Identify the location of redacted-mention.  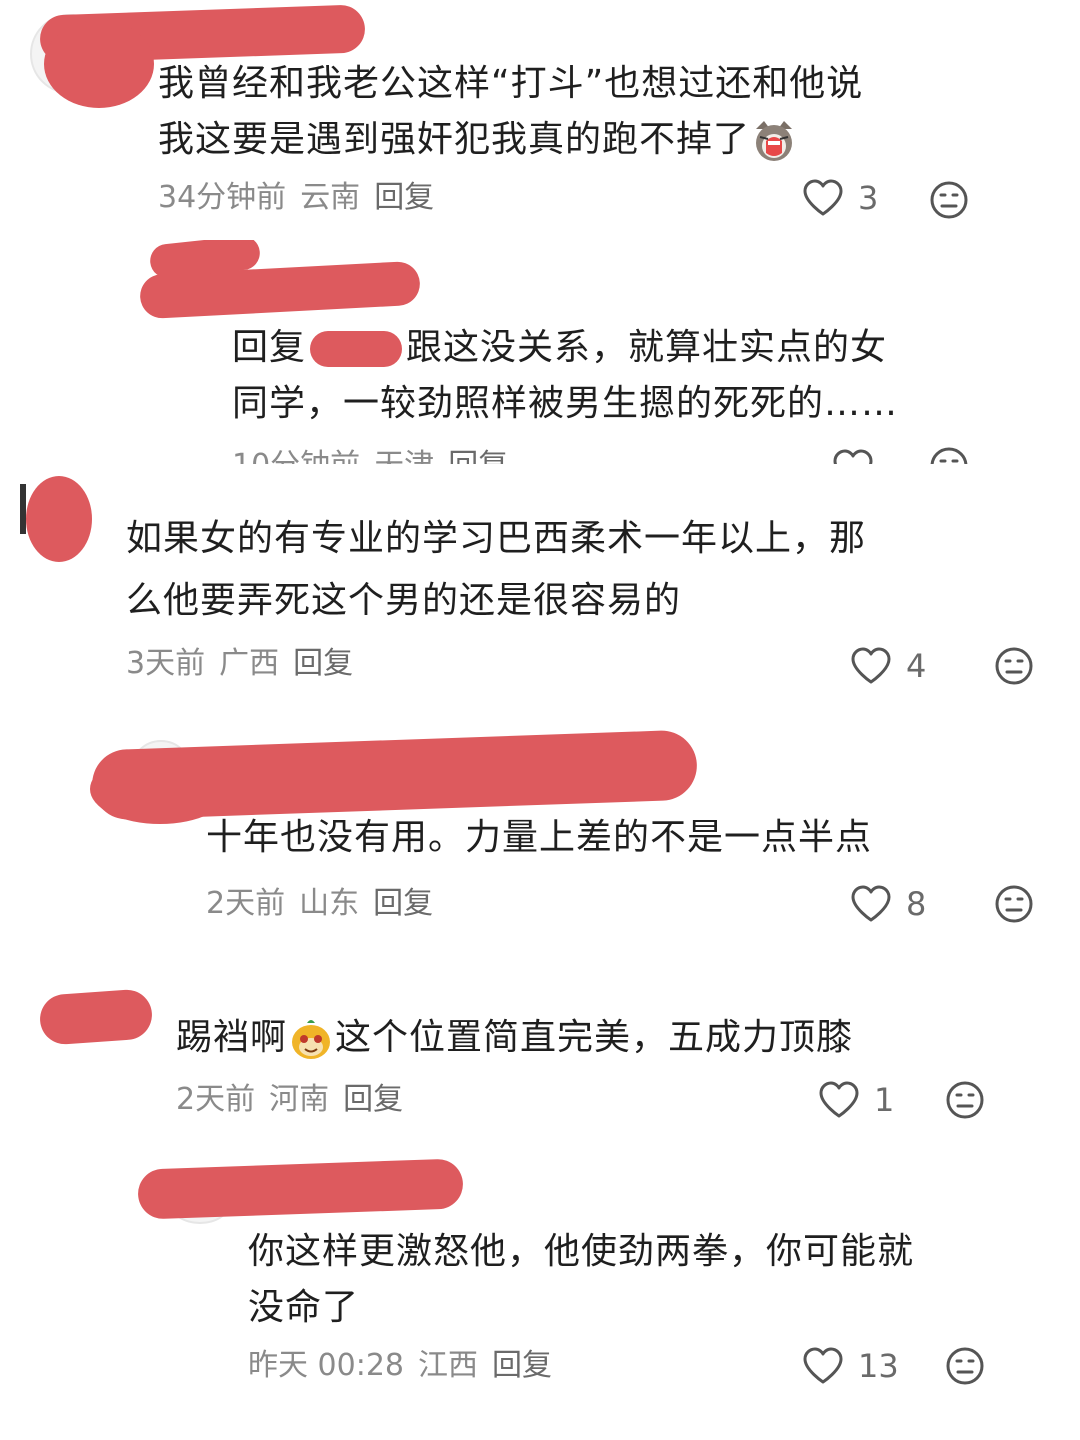
(356, 349).